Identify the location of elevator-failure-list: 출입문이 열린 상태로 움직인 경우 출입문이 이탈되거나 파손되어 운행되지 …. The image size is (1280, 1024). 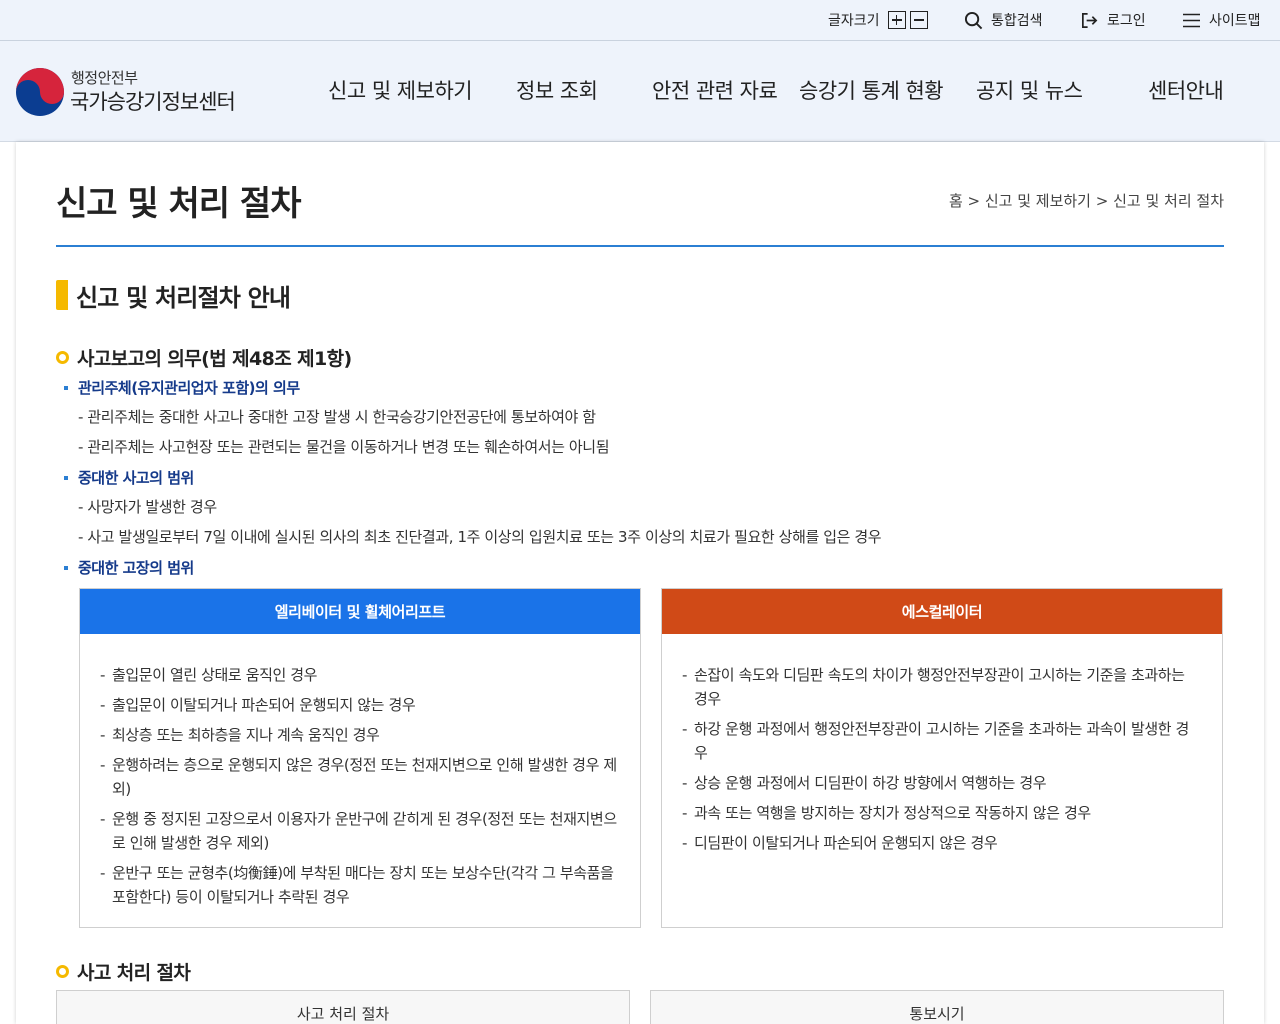
(360, 771).